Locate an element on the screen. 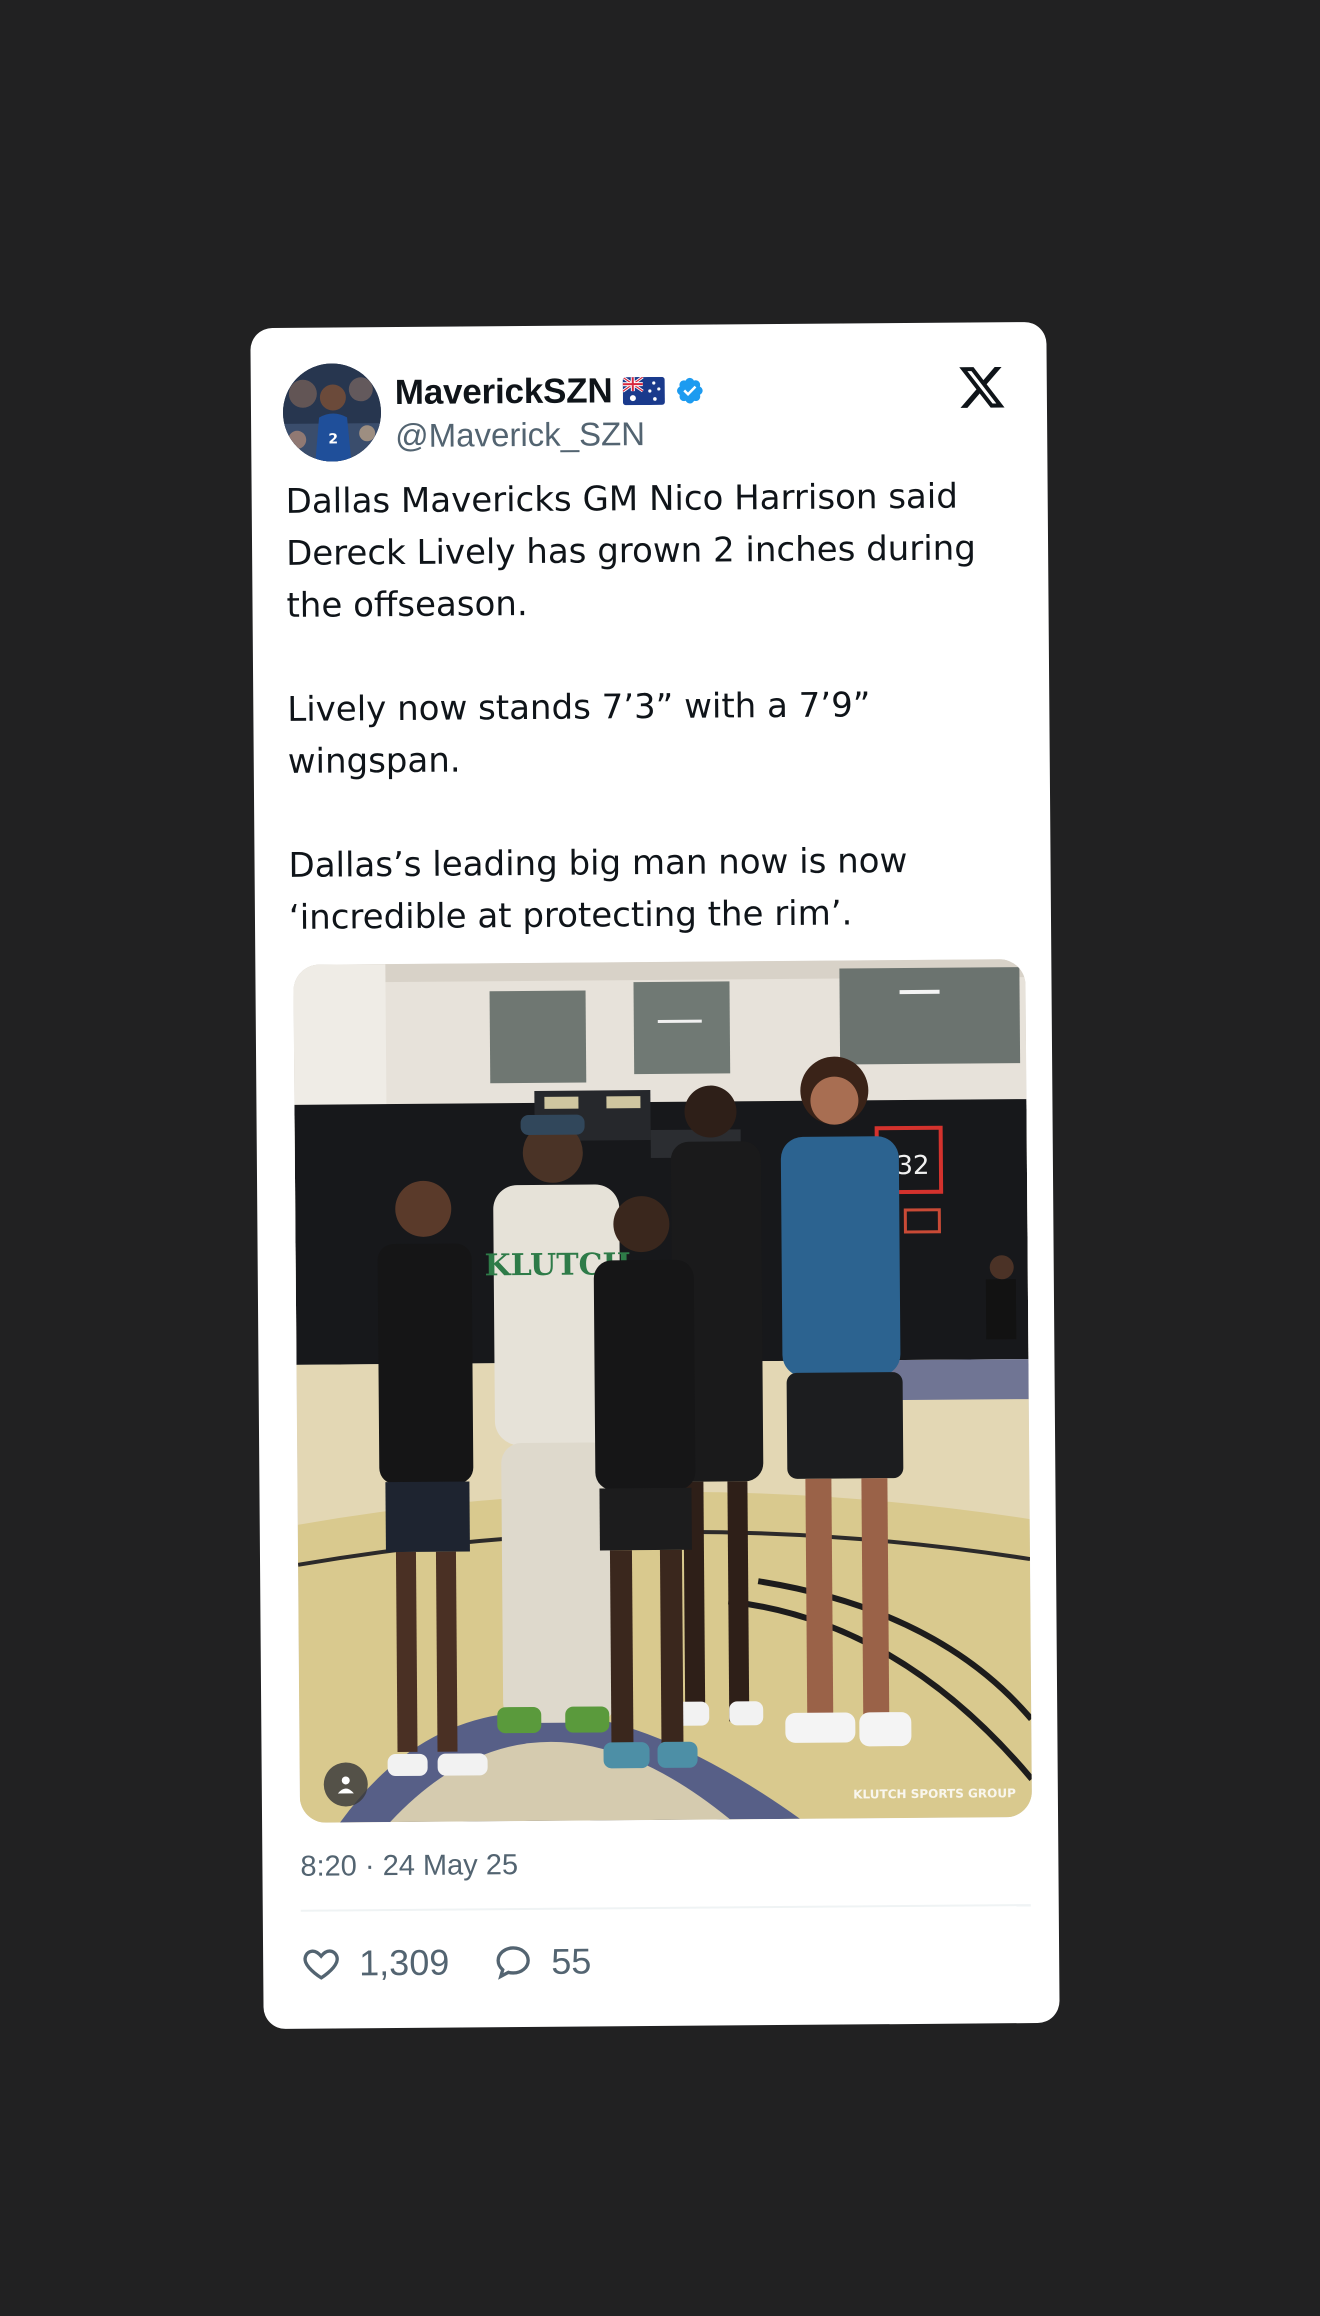 The width and height of the screenshot is (1320, 2316). reply-count: 55 is located at coordinates (571, 1961).